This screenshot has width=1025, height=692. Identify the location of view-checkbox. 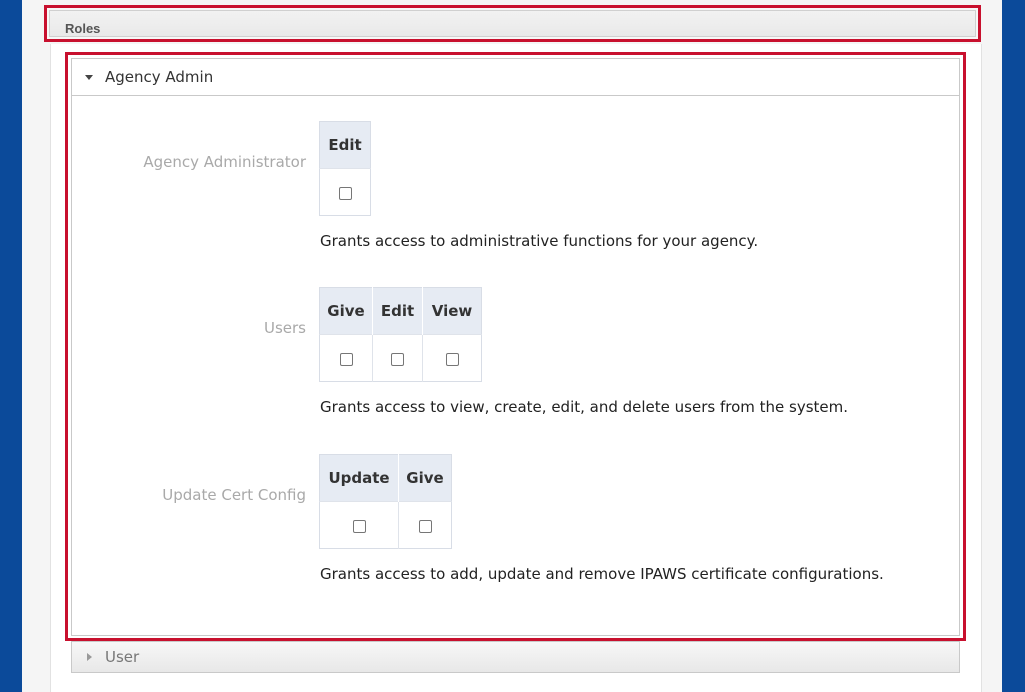
(452, 359).